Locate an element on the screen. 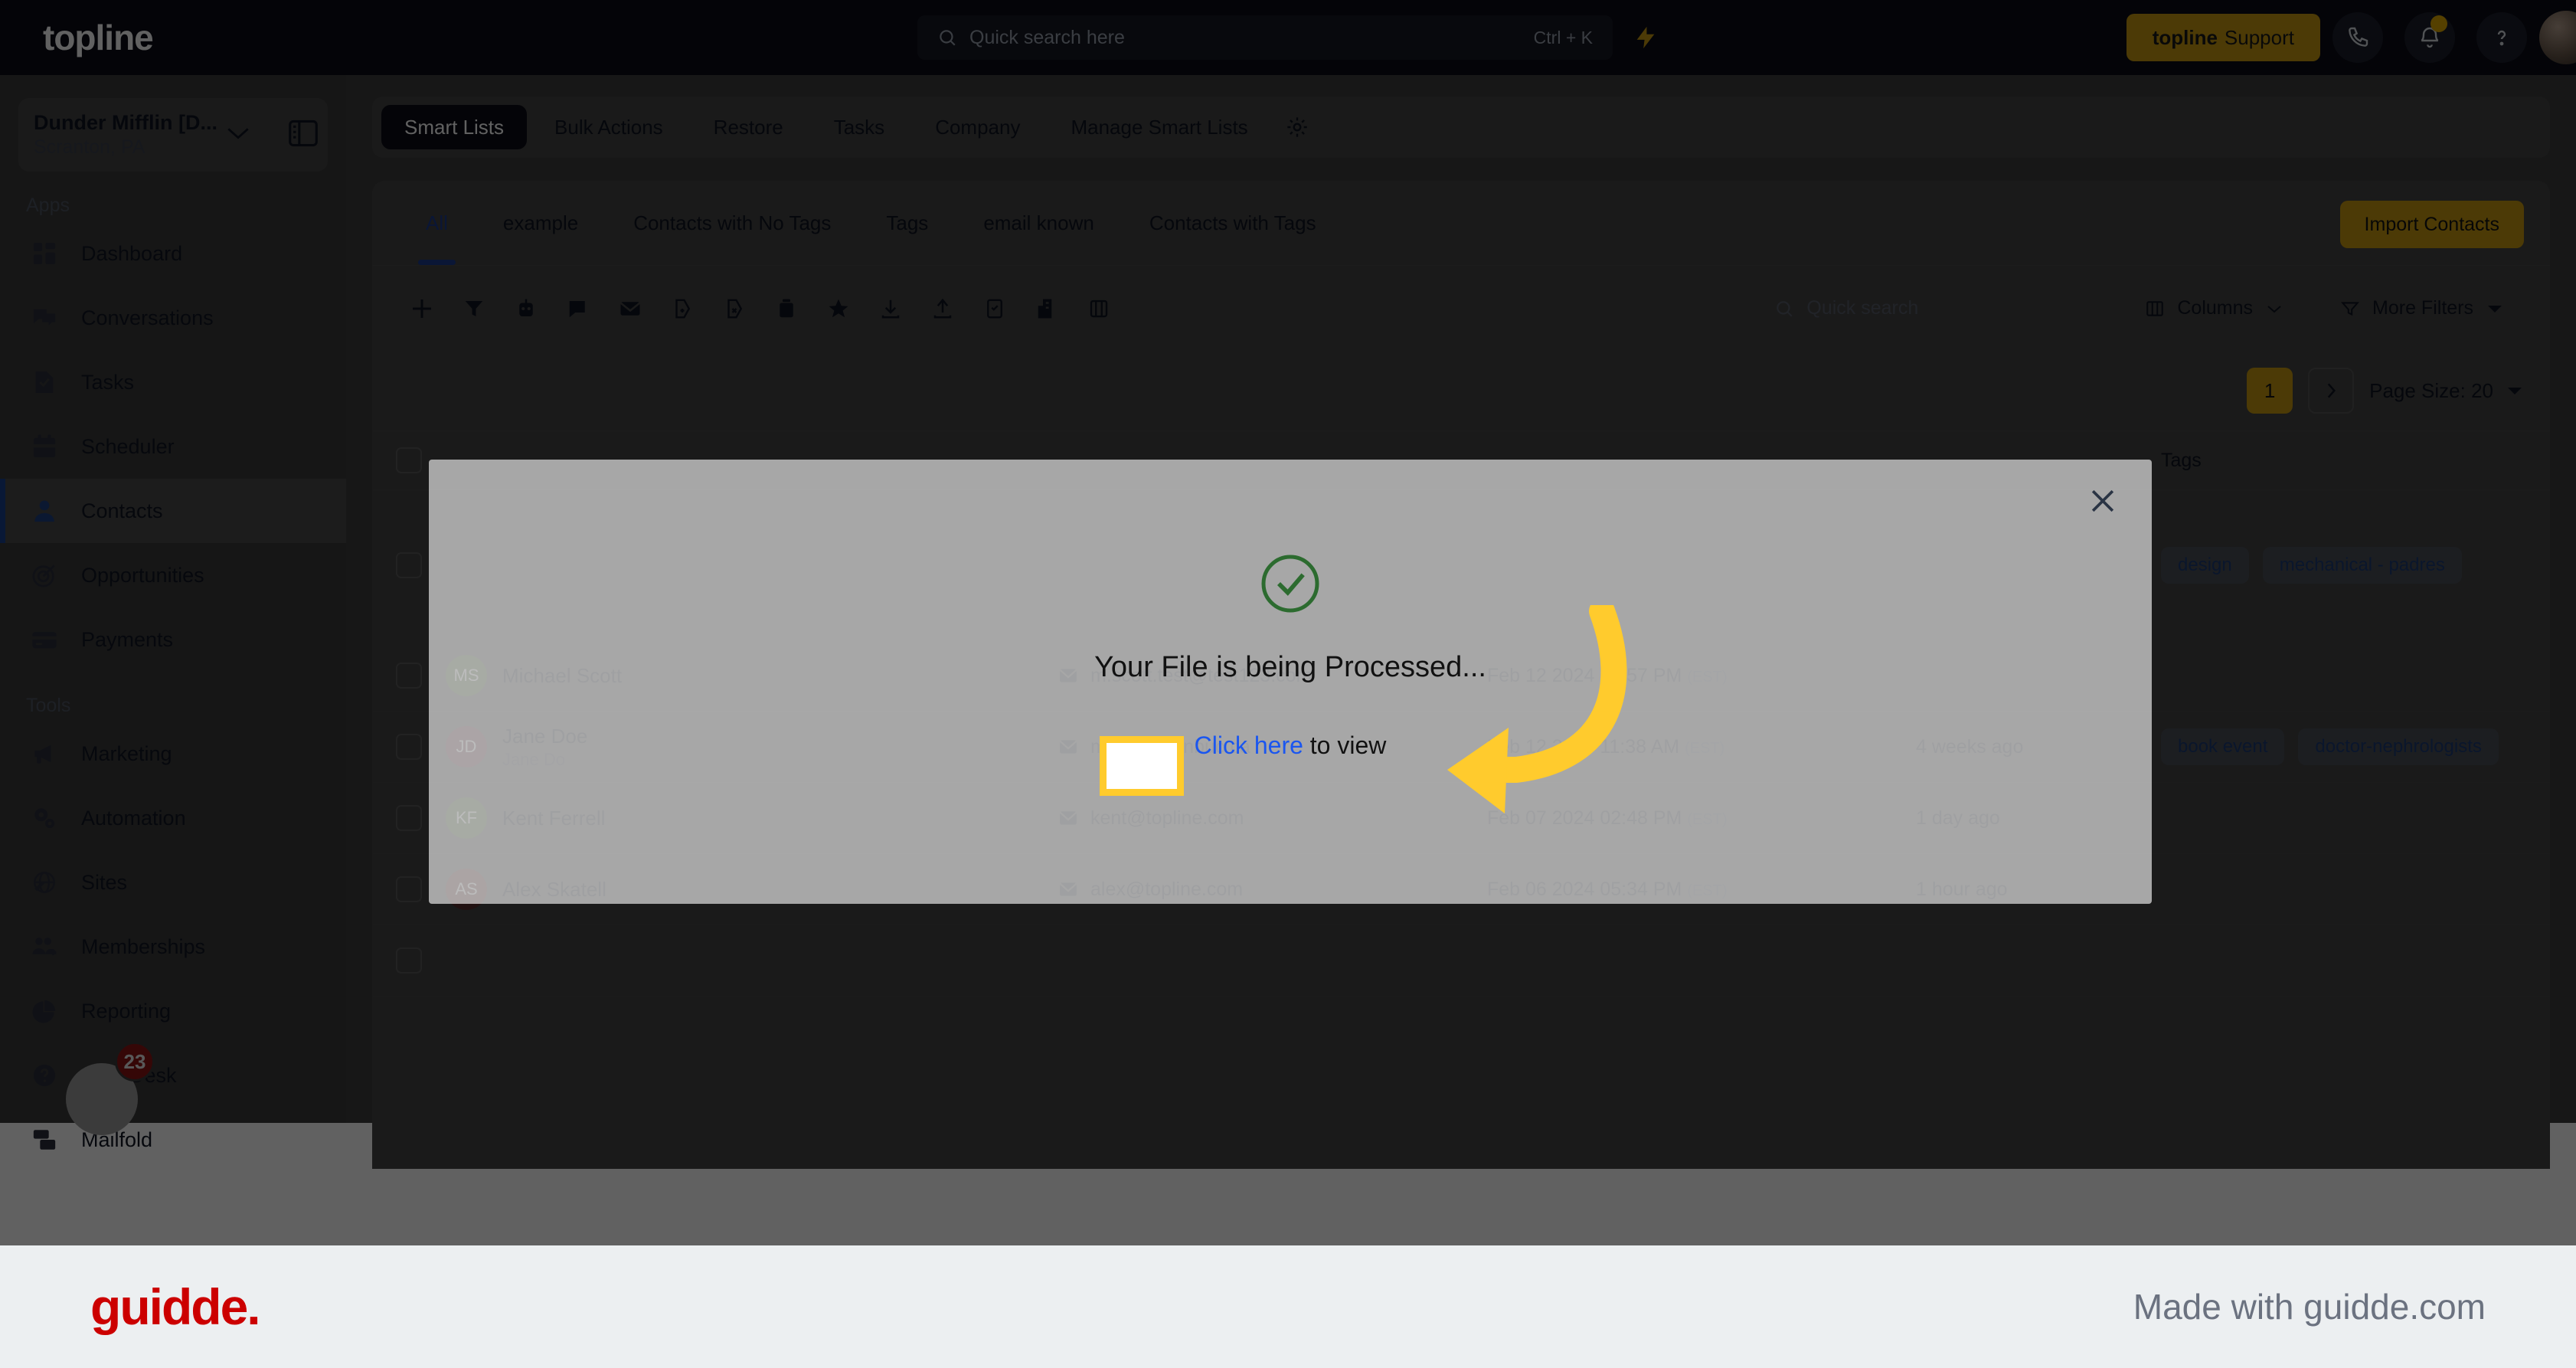 The width and height of the screenshot is (2576, 1368). tag-chip: design is located at coordinates (2205, 565).